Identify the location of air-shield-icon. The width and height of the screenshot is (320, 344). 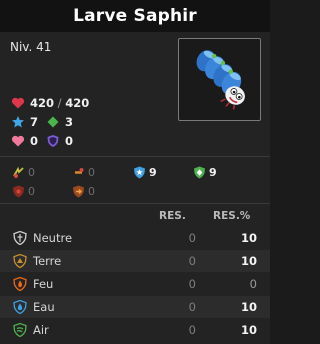
(20, 330).